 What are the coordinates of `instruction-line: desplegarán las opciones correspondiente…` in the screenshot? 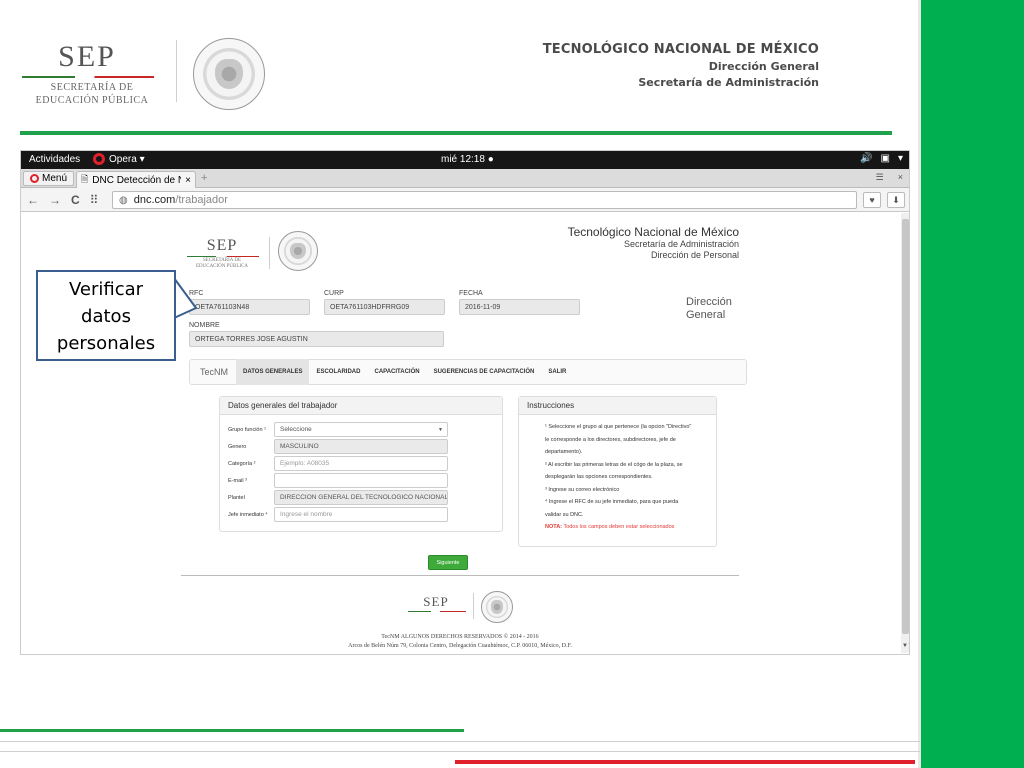 It's located at (599, 477).